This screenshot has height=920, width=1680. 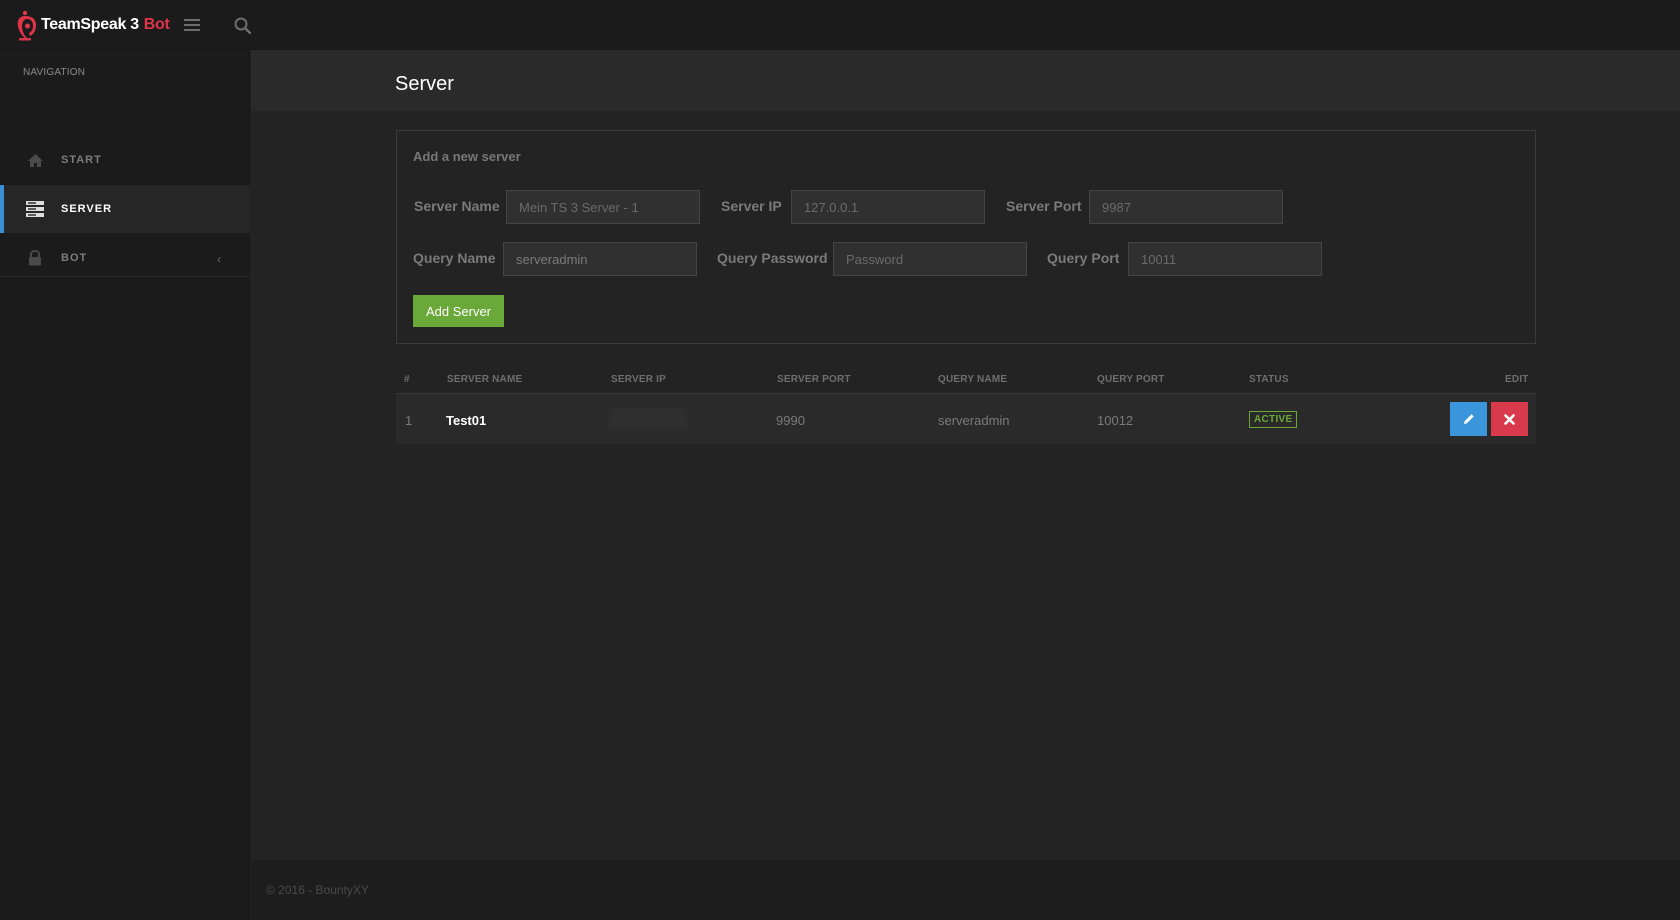 What do you see at coordinates (974, 420) in the screenshot?
I see `query-name-cell: serveradmin` at bounding box center [974, 420].